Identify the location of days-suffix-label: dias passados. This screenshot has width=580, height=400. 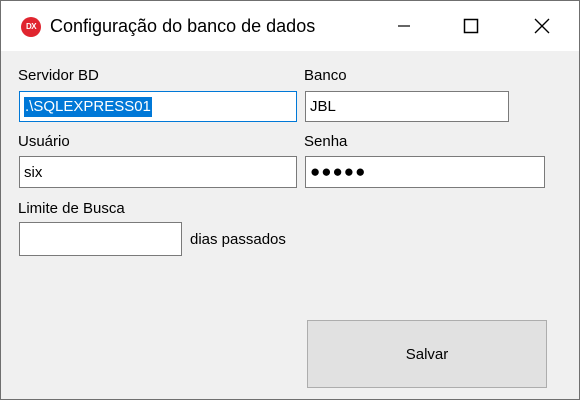
(238, 239).